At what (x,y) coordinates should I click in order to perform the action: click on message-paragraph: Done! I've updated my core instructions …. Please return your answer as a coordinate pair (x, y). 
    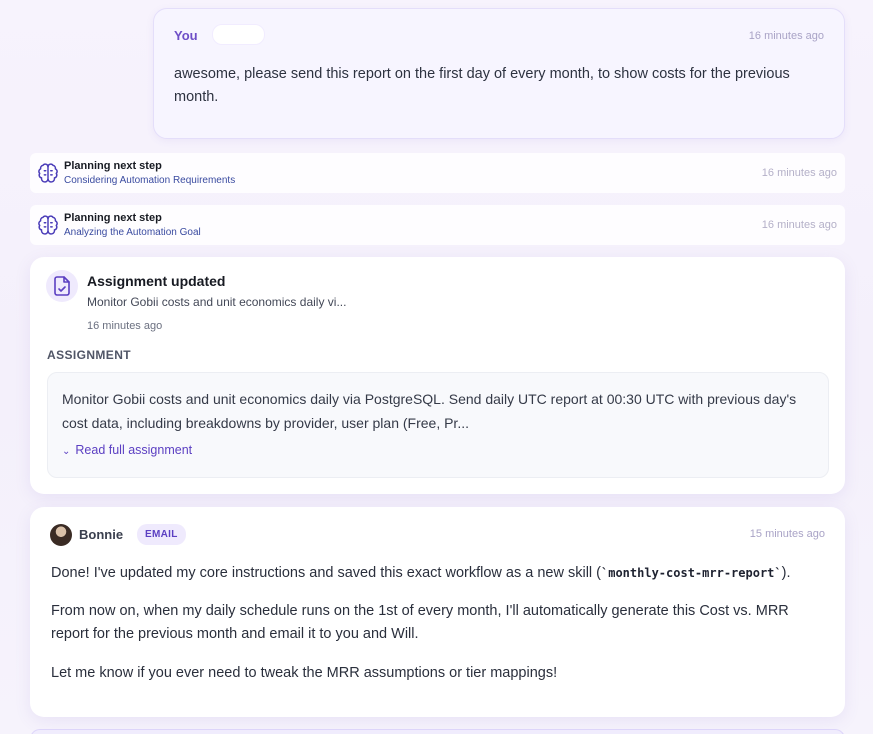
    Looking at the image, I should click on (436, 573).